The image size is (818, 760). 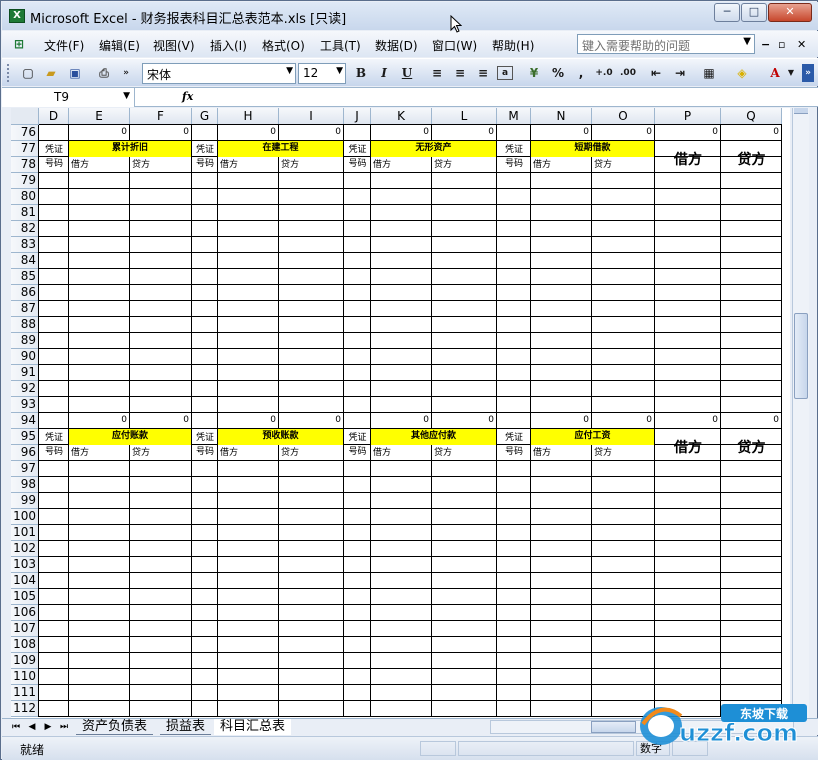 What do you see at coordinates (709, 73) in the screenshot?
I see `borders-icon: ▦` at bounding box center [709, 73].